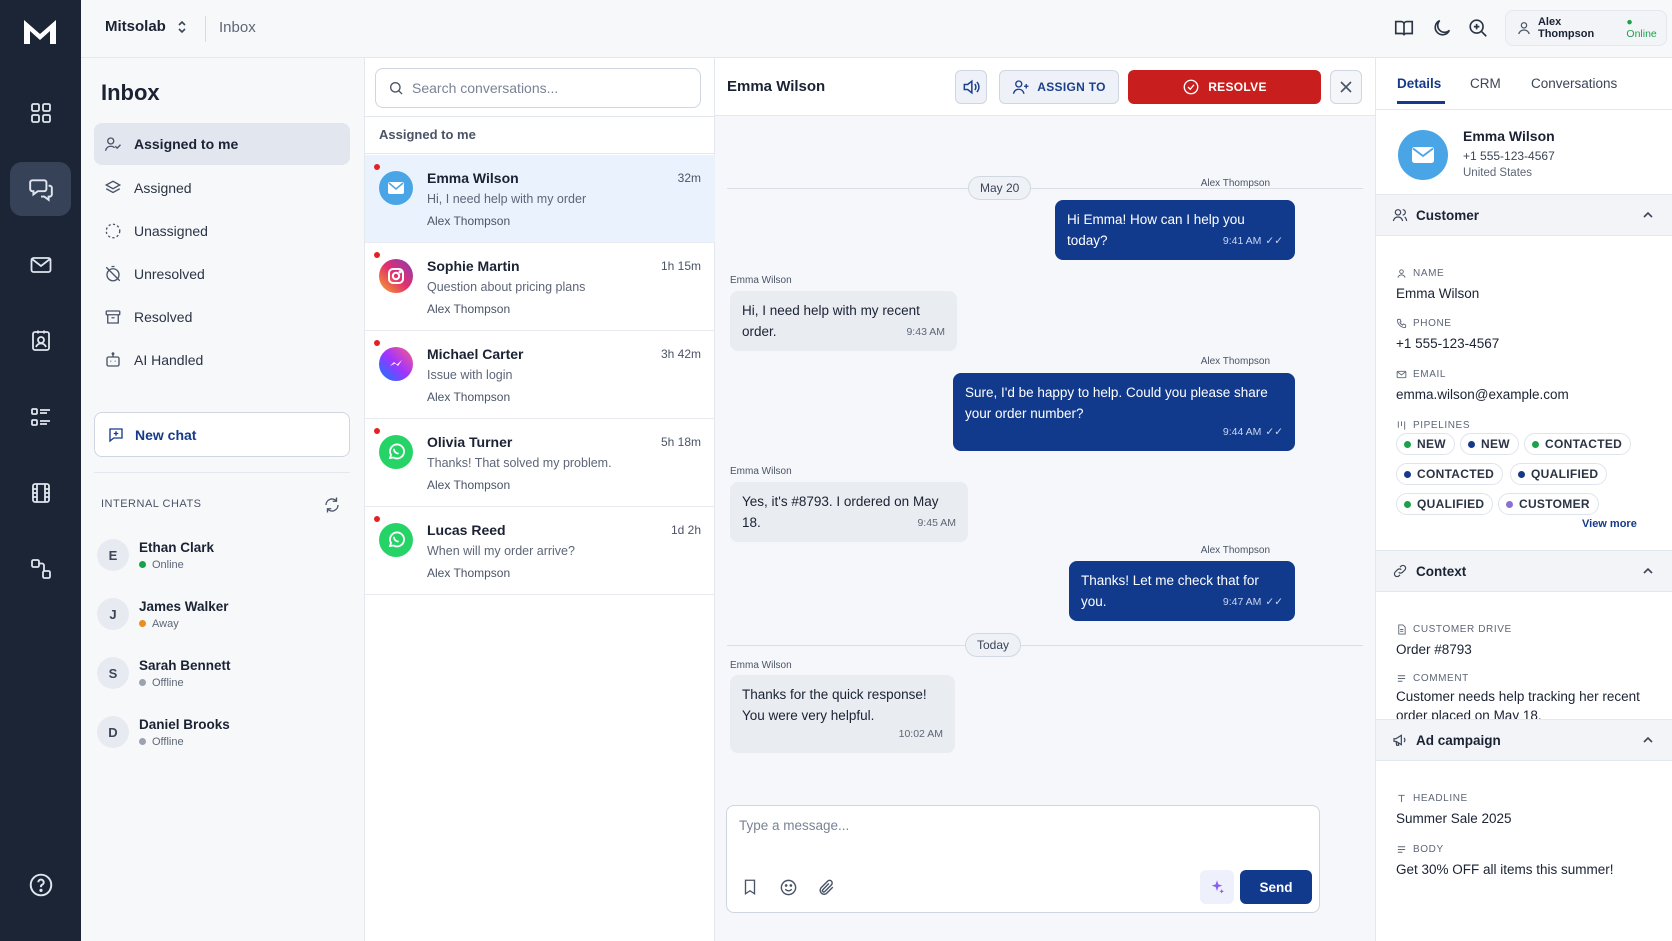 Image resolution: width=1672 pixels, height=941 pixels. I want to click on whatsapp-icon, so click(396, 540).